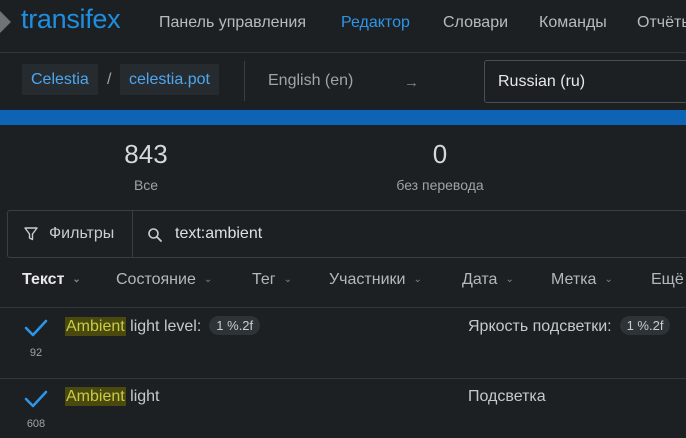  Describe the element at coordinates (542, 81) in the screenshot. I see `target-language-value: Russian (ru)` at that location.